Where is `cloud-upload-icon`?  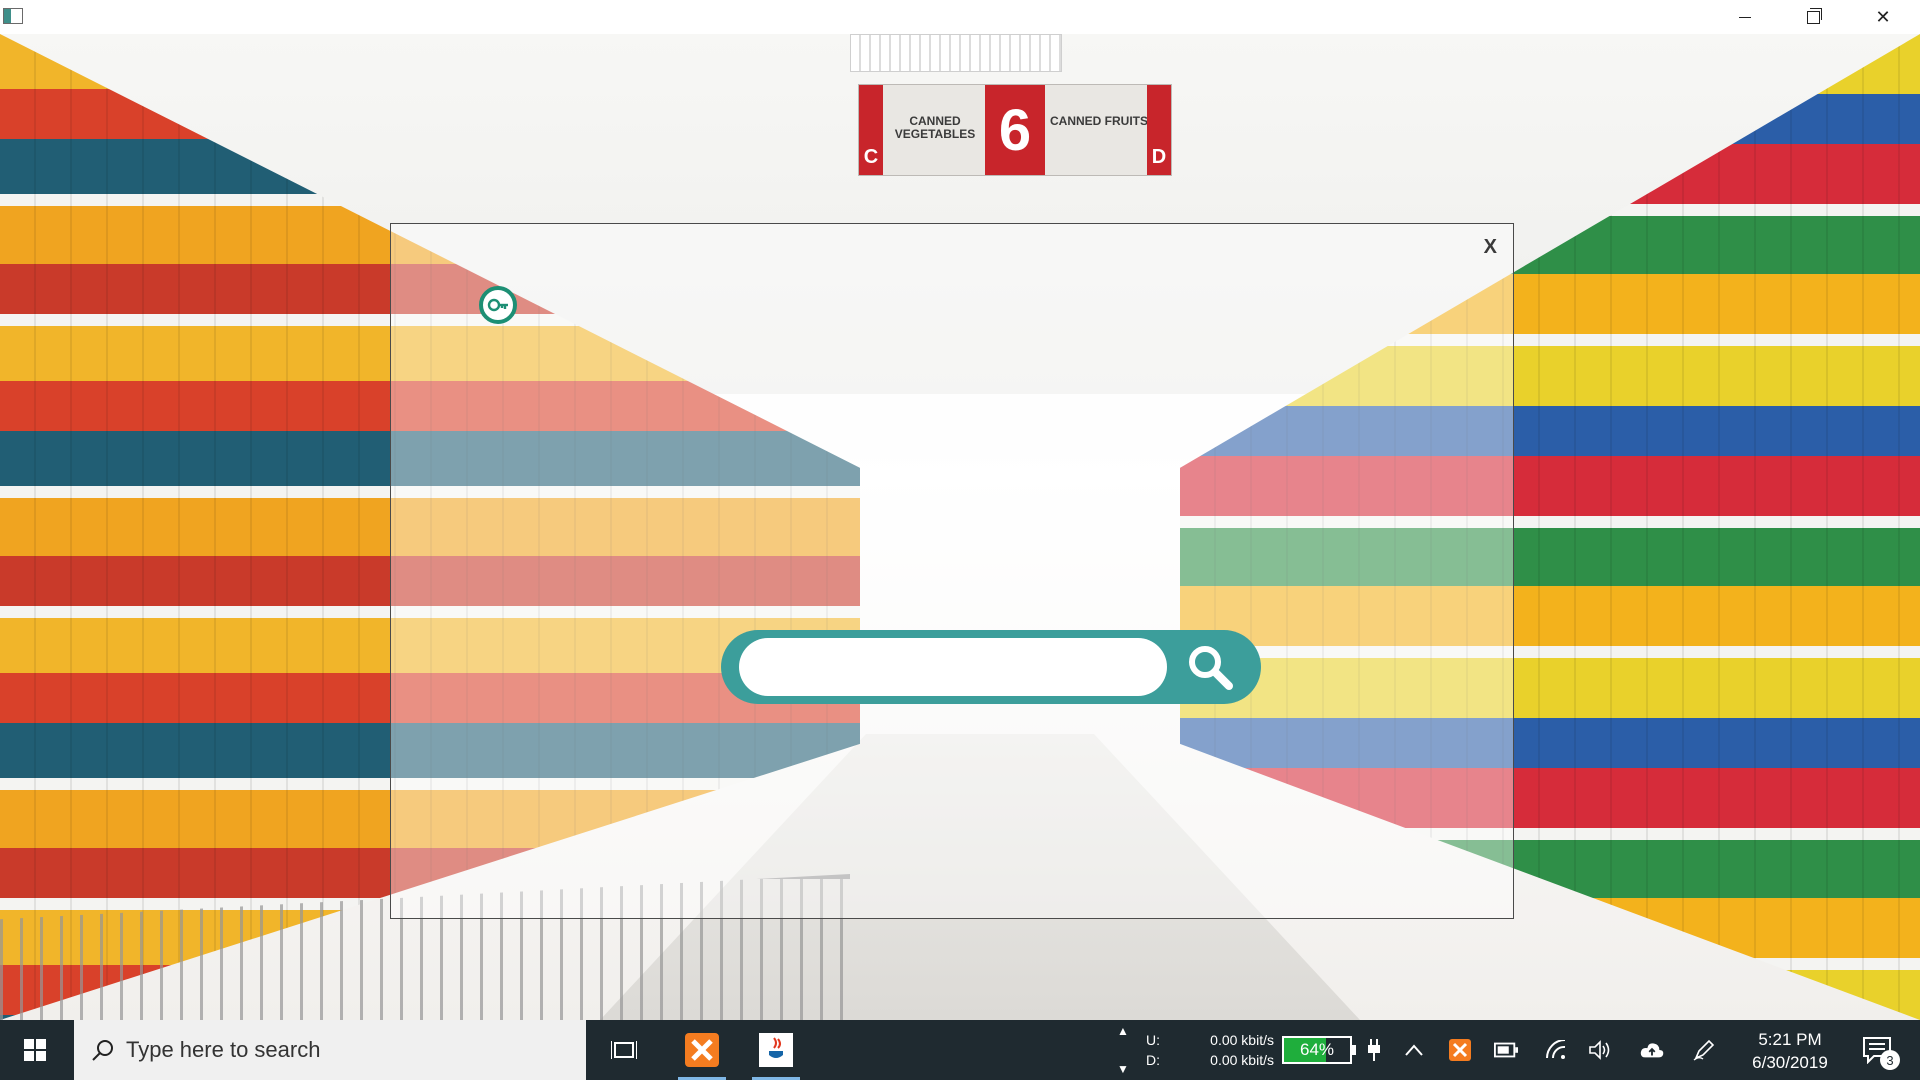 cloud-upload-icon is located at coordinates (1652, 1050).